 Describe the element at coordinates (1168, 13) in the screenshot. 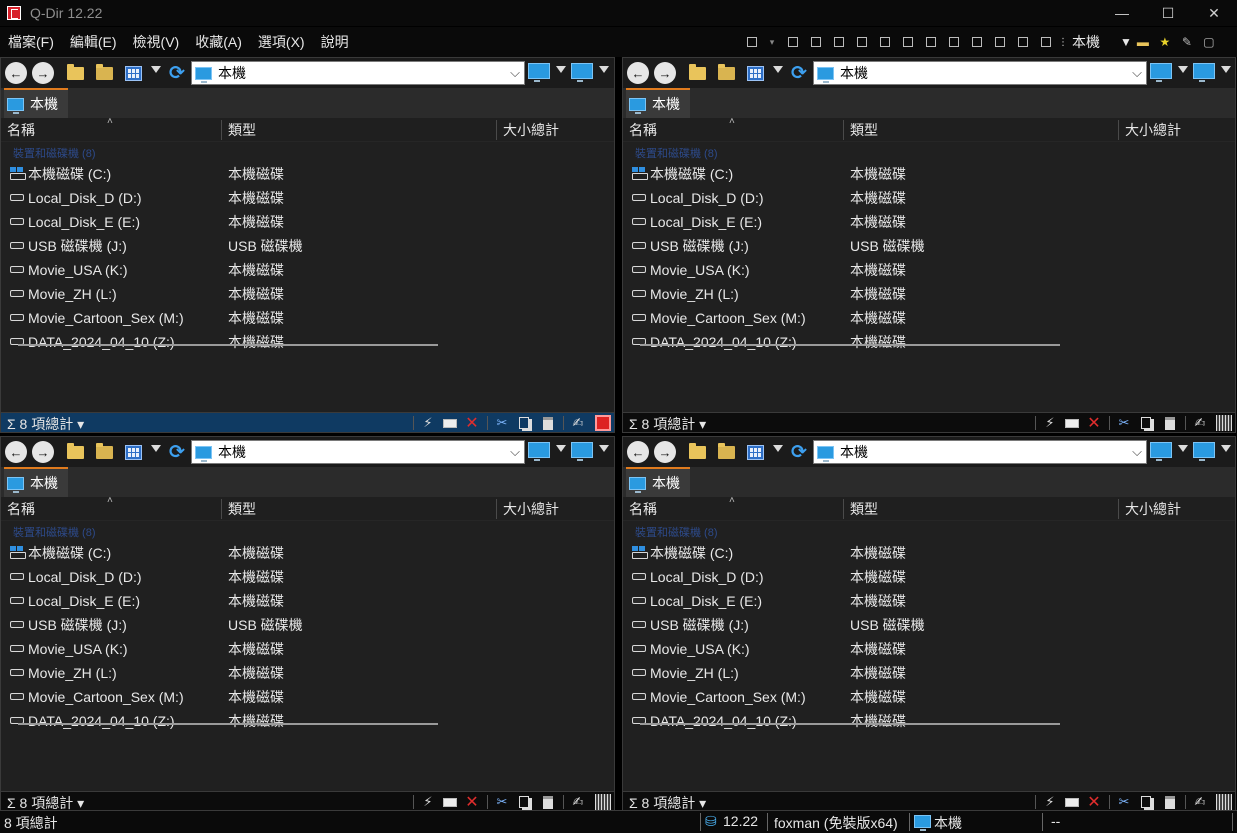

I see `maximize-button: ☐` at that location.